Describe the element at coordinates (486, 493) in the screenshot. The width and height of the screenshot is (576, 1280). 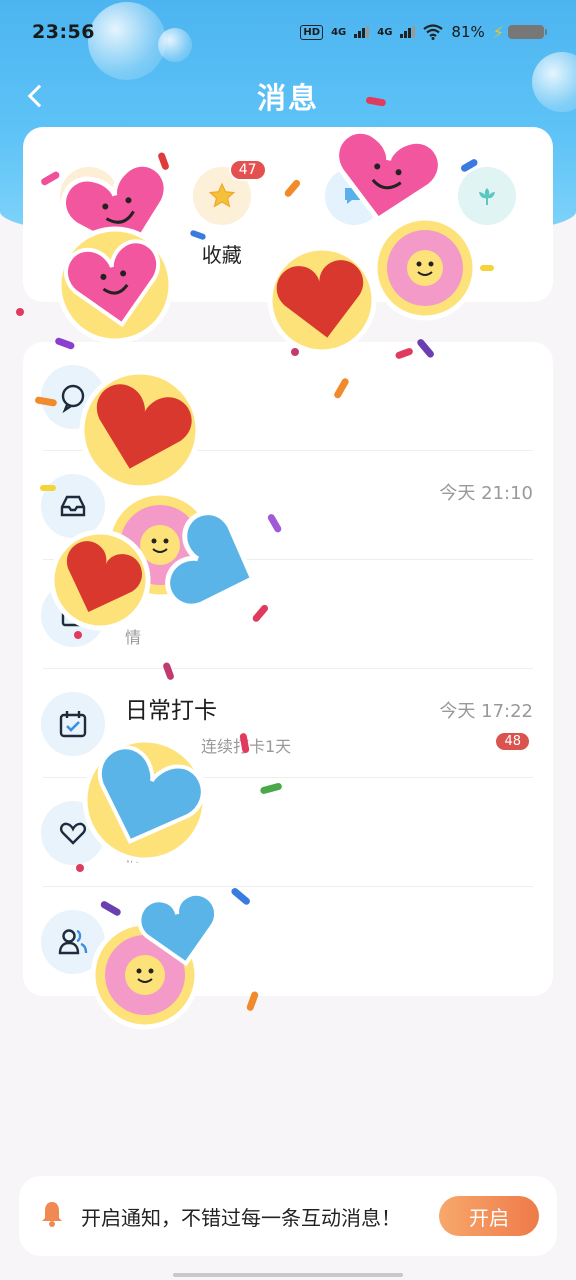
I see `row-time: 今天 21:10` at that location.